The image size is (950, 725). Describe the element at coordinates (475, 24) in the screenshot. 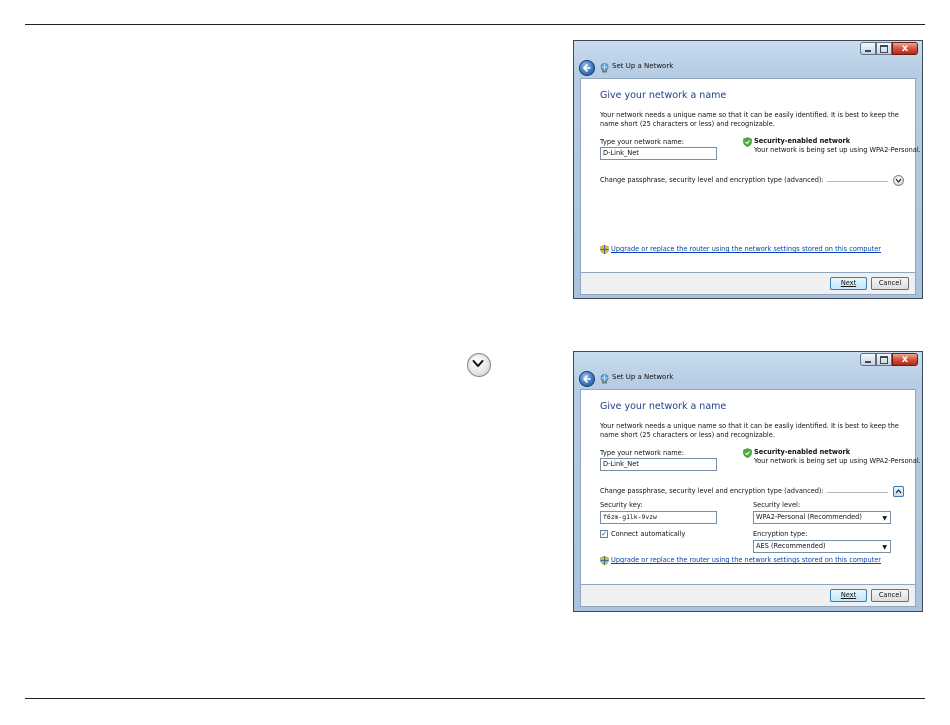

I see `top-rule` at that location.